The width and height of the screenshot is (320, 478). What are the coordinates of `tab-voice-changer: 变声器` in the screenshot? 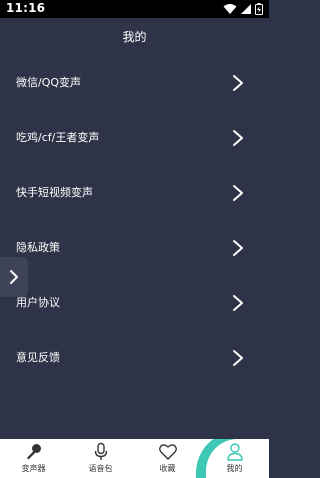 It's located at (33, 458).